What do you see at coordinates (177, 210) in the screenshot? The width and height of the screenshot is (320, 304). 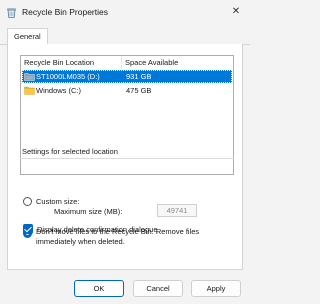 I see `max-size-input` at bounding box center [177, 210].